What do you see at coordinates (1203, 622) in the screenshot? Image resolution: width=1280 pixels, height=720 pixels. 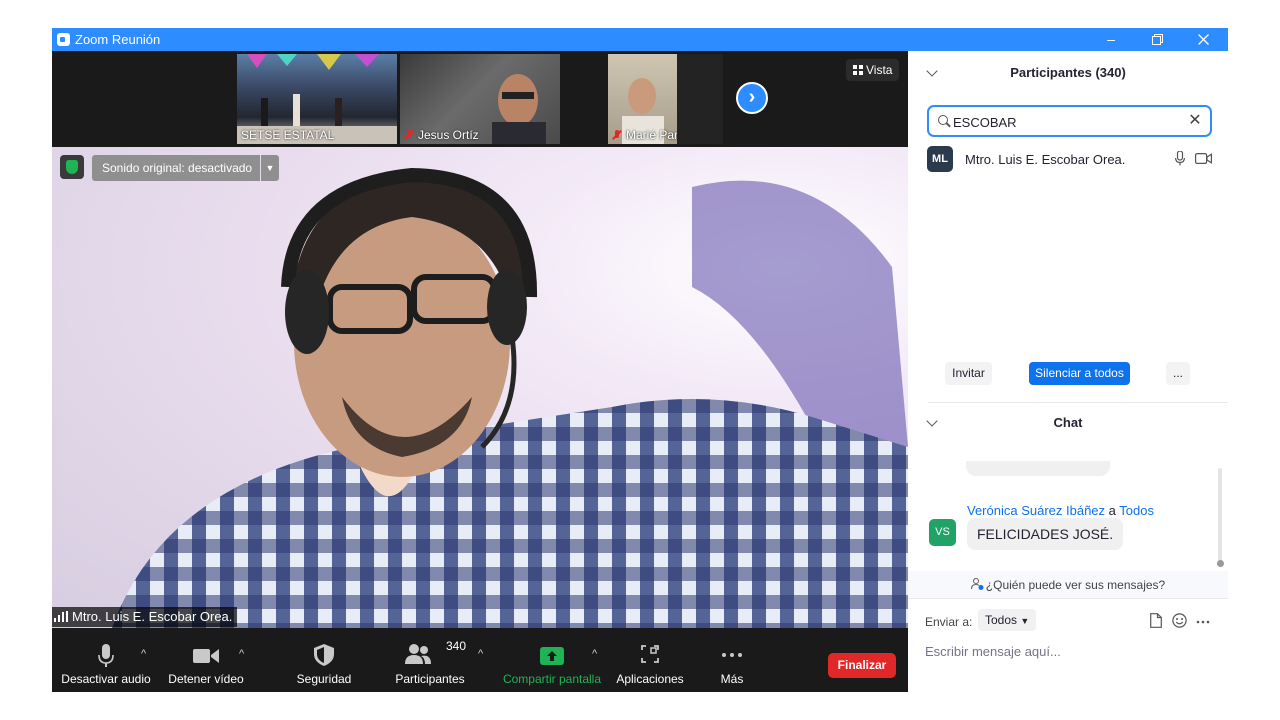 I see `chat-more-icon` at bounding box center [1203, 622].